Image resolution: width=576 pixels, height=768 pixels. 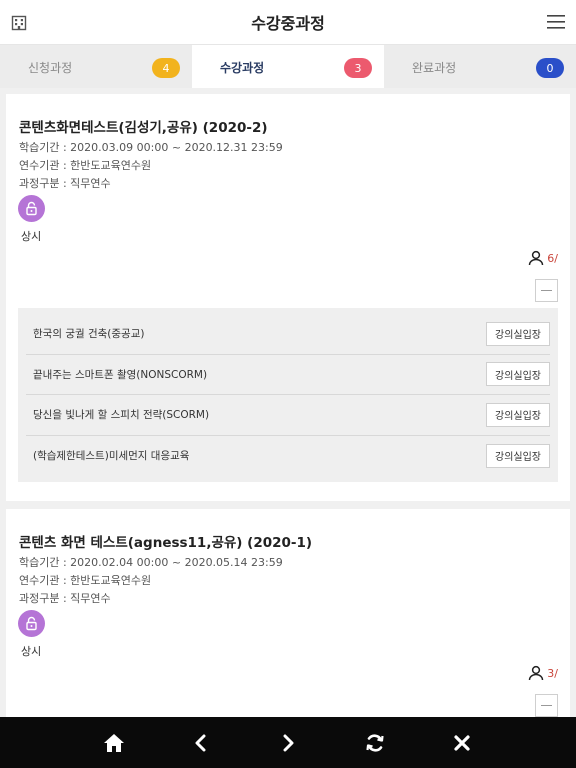 I want to click on bottom-nav-bar, so click(x=288, y=742).